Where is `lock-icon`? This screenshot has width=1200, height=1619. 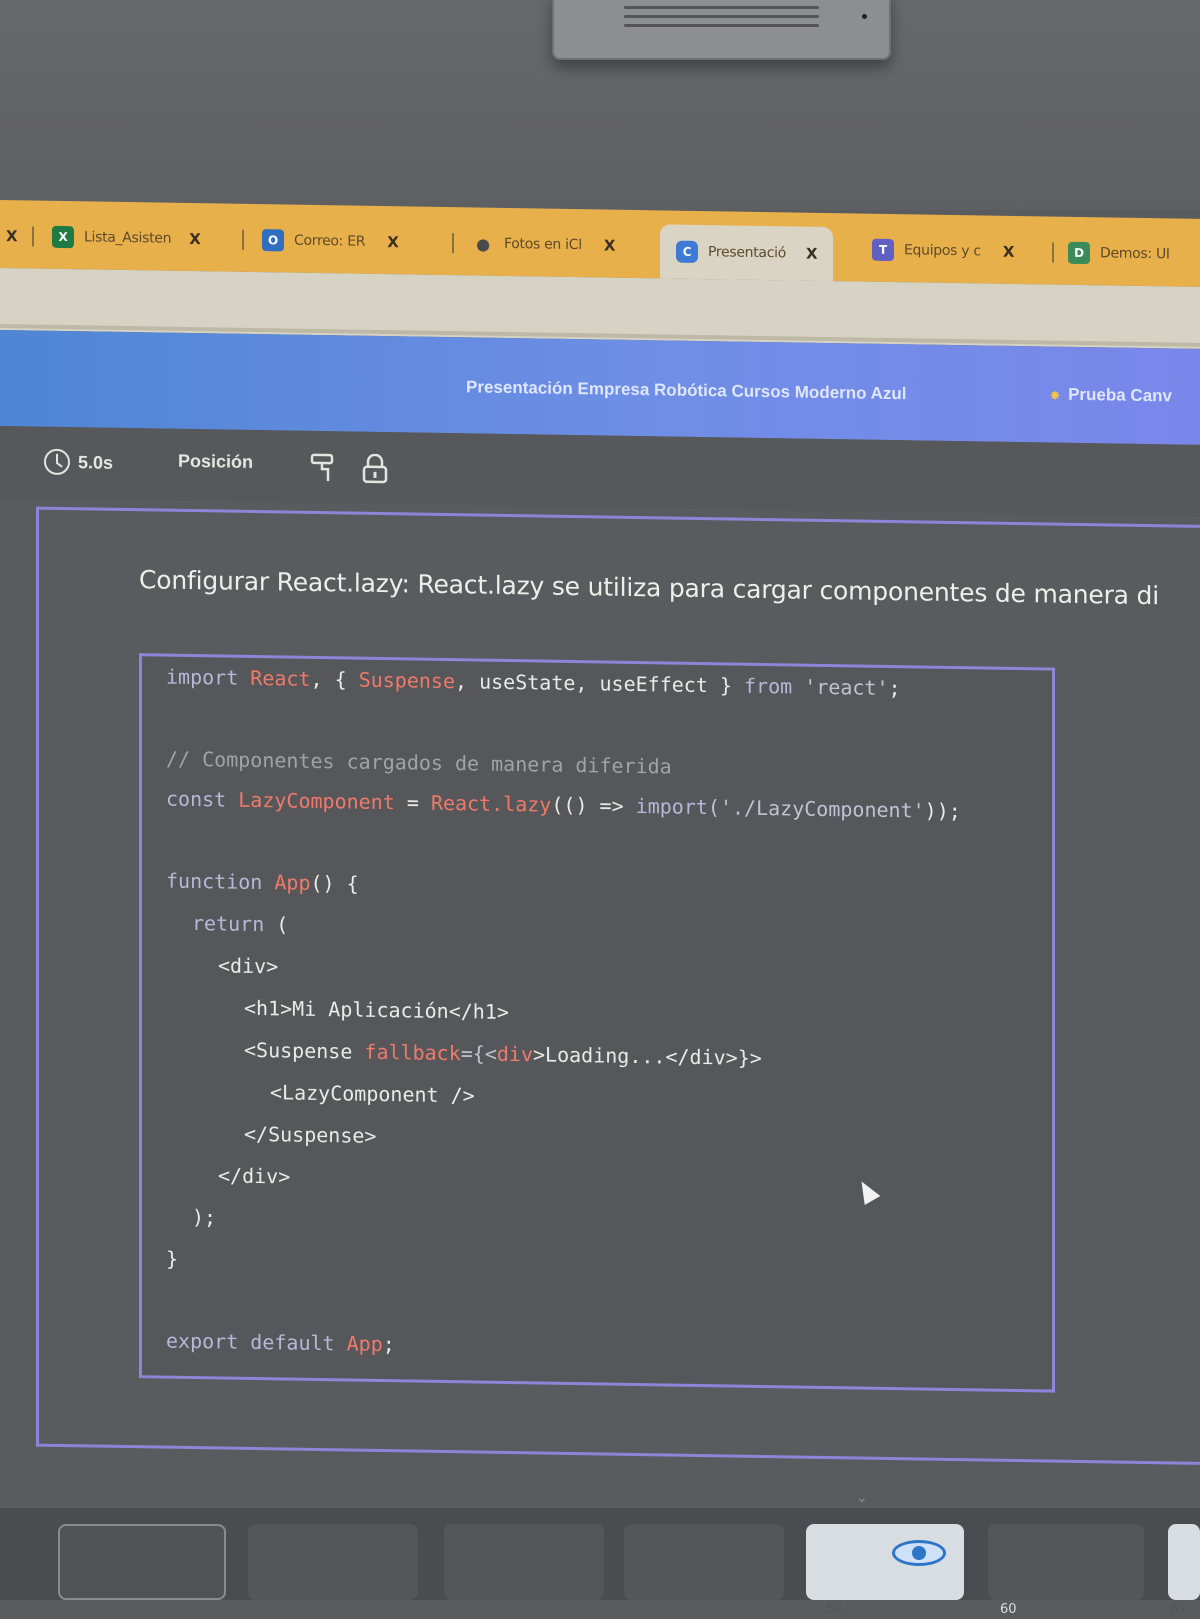 lock-icon is located at coordinates (375, 470).